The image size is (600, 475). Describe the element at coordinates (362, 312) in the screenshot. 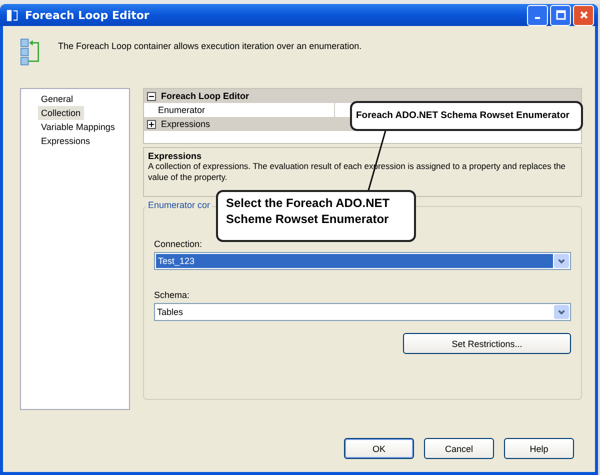

I see `dropdown-field: Tables` at that location.